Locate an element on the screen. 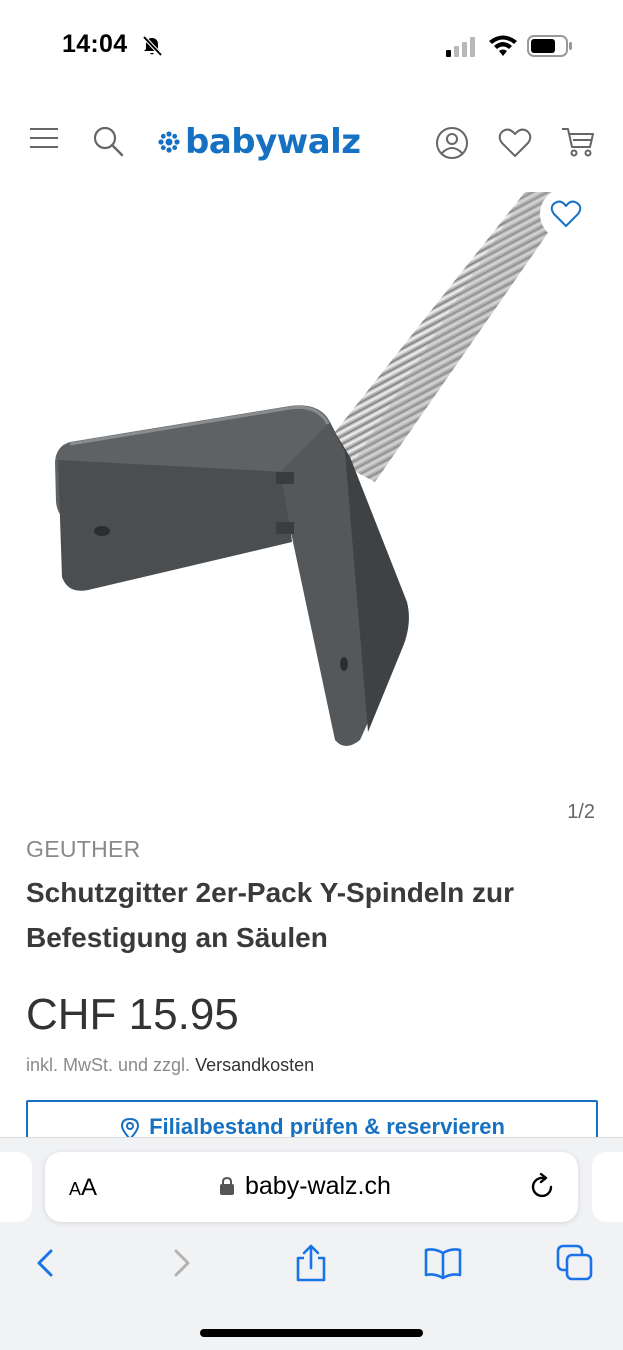 The height and width of the screenshot is (1350, 623). product-brand: GEUTHER is located at coordinates (83, 849).